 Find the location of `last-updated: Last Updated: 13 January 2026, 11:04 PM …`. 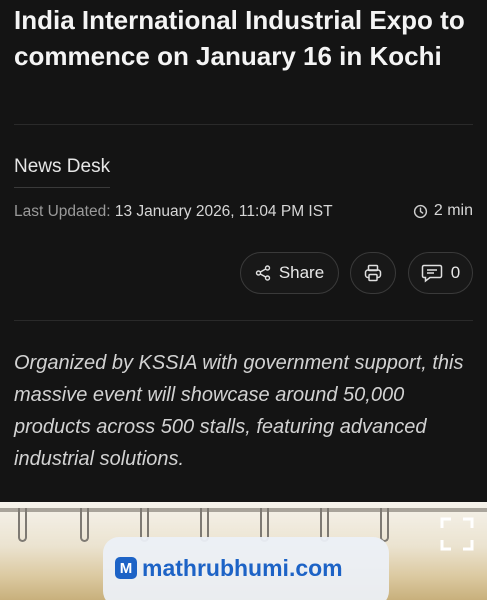

last-updated: Last Updated: 13 January 2026, 11:04 PM … is located at coordinates (173, 212).